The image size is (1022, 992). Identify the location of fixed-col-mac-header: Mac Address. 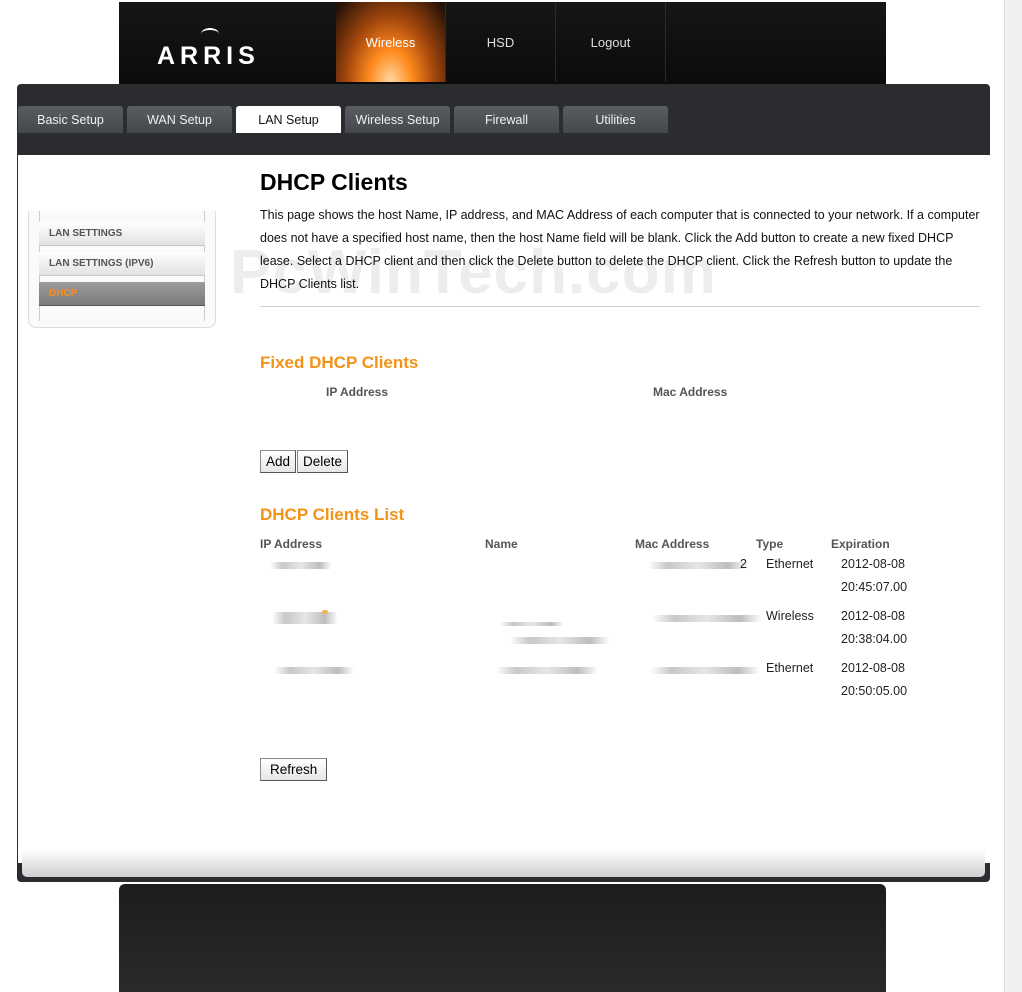
(690, 392).